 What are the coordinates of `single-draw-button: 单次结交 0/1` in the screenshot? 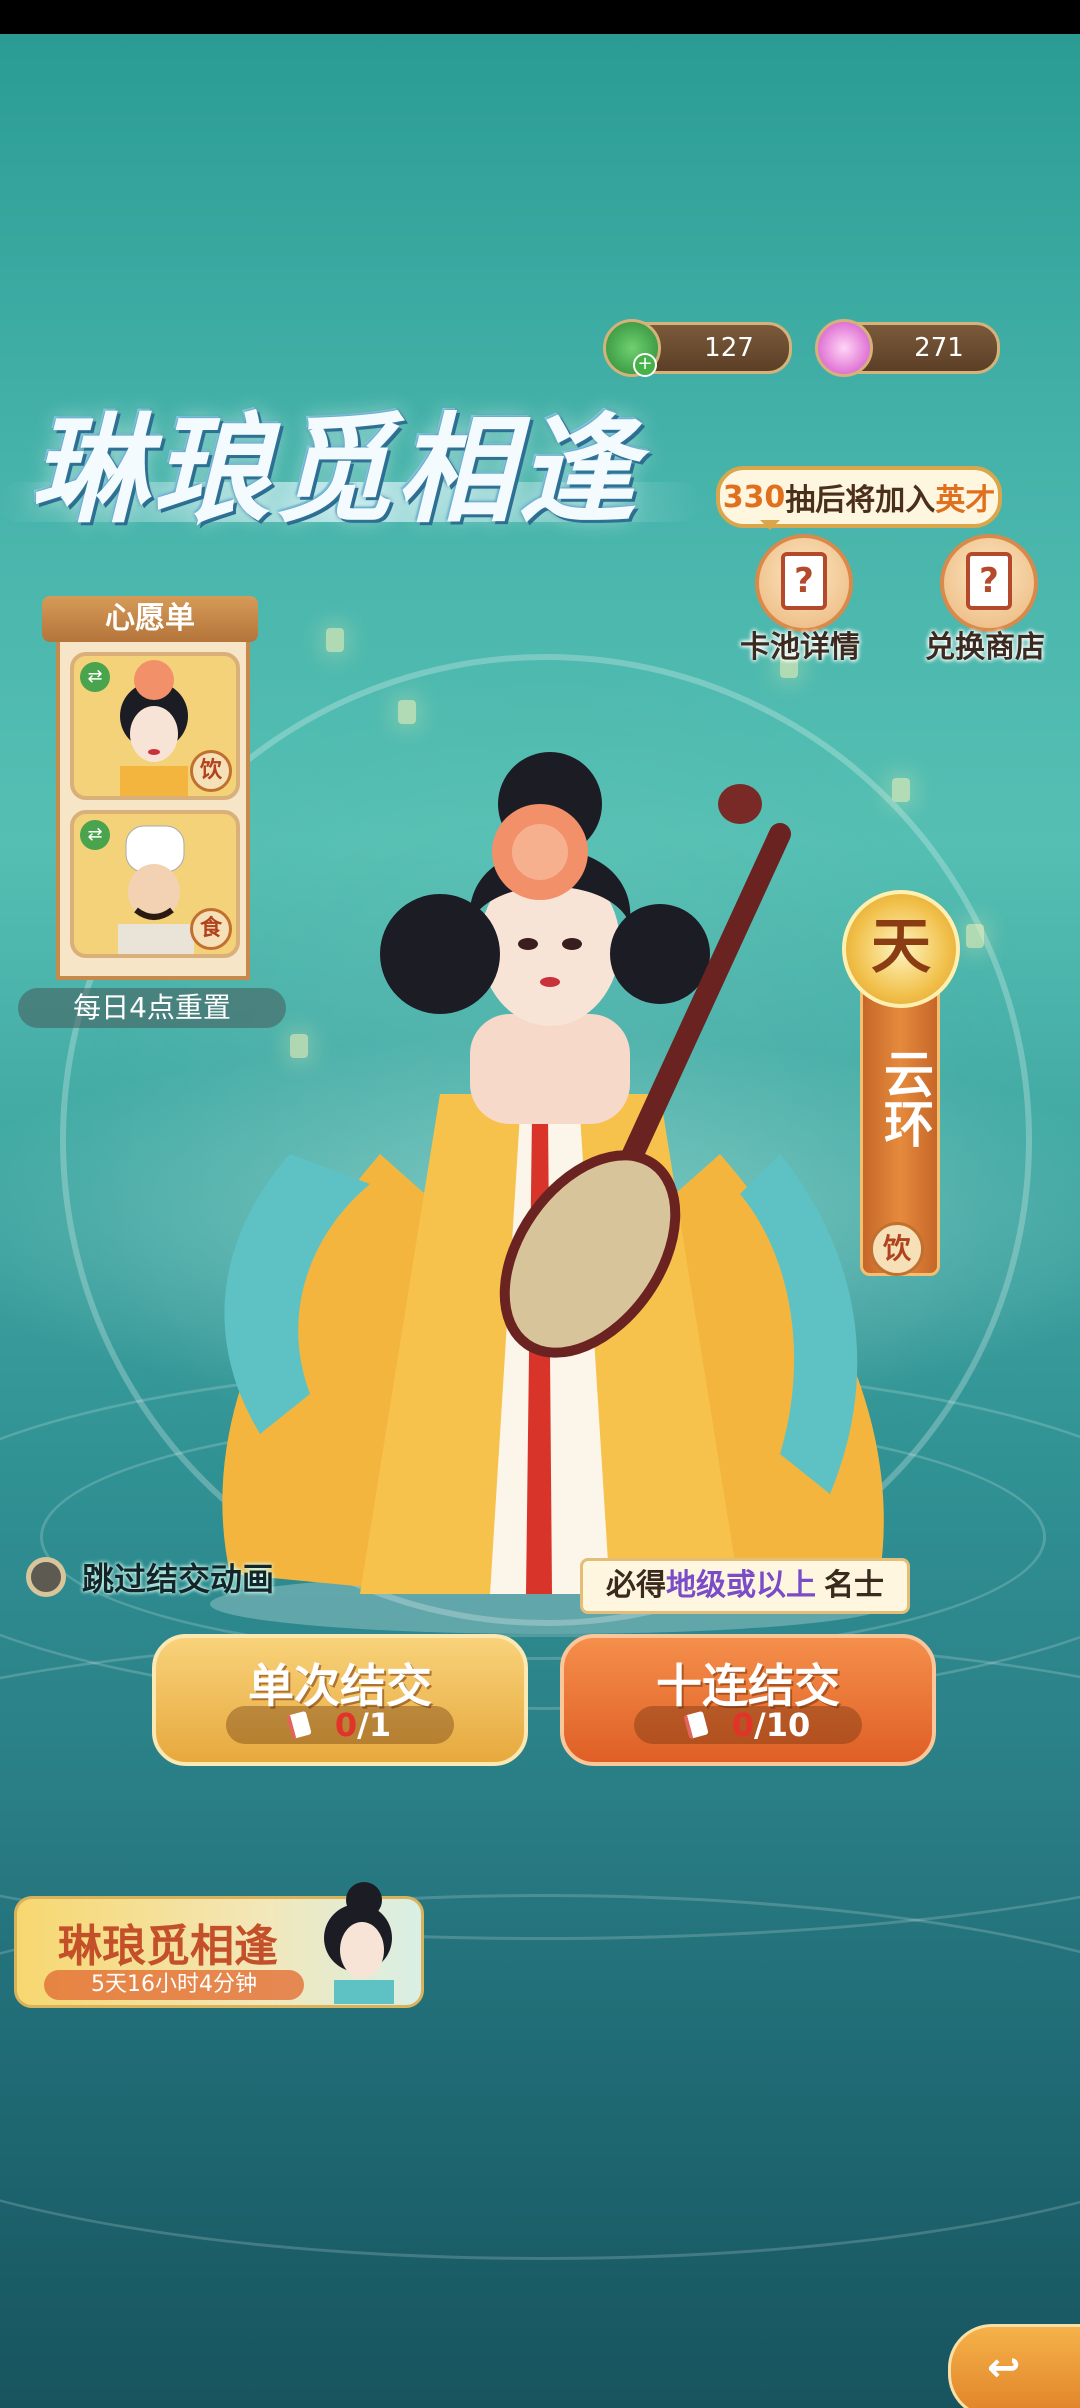 It's located at (340, 1700).